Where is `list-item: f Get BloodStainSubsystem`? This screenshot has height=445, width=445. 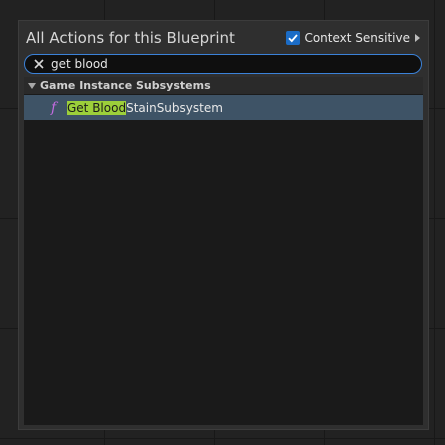 list-item: f Get BloodStainSubsystem is located at coordinates (223, 107).